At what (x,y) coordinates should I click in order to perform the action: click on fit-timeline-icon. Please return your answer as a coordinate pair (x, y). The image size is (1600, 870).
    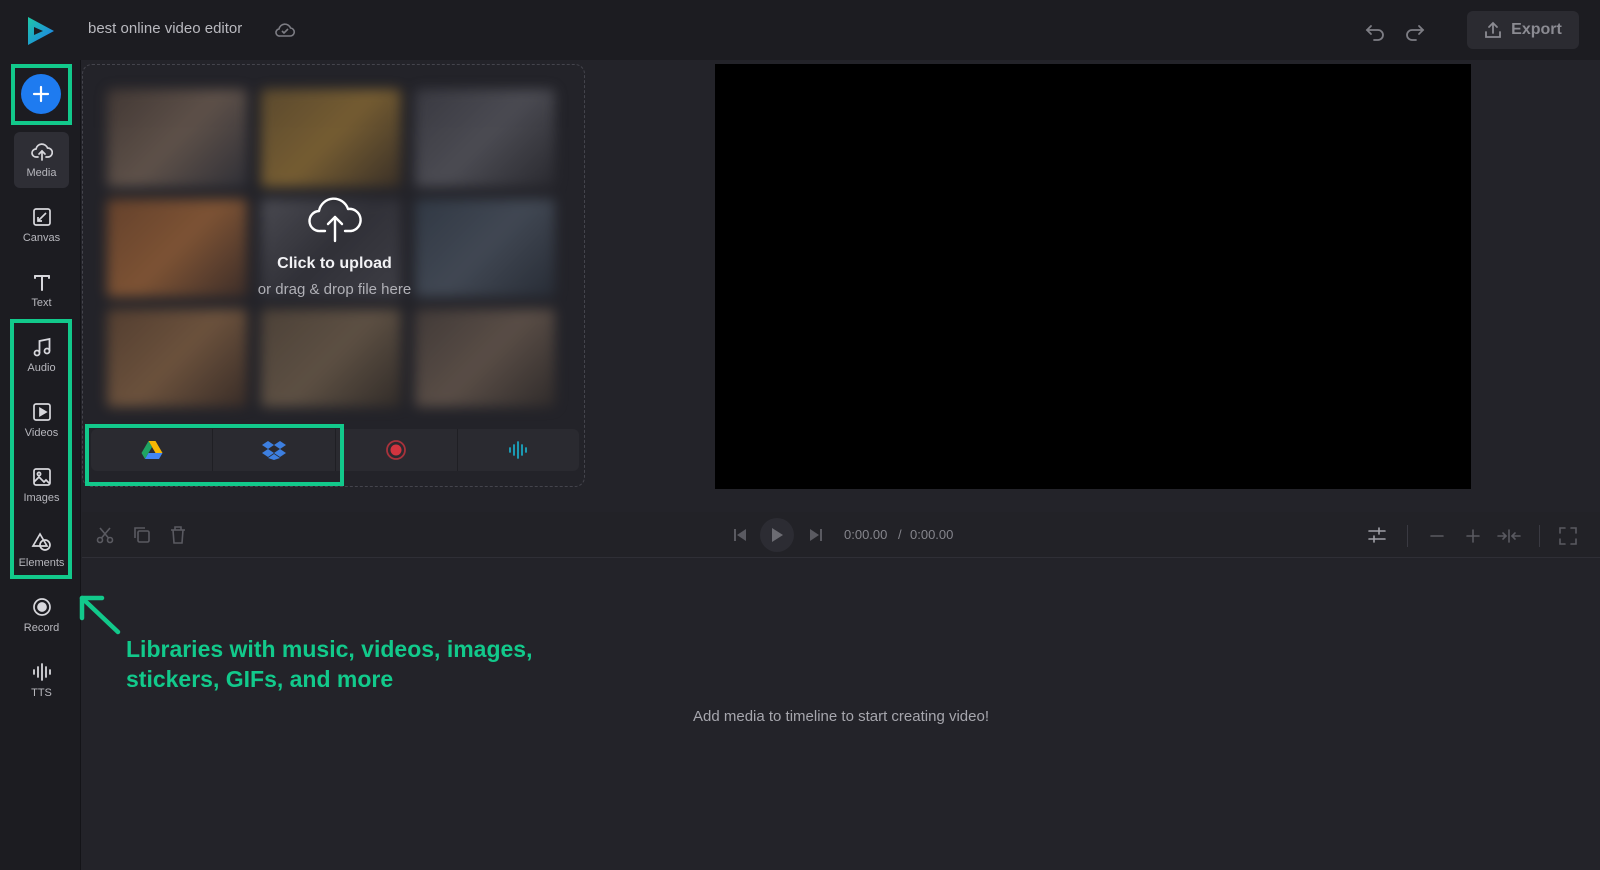
    Looking at the image, I should click on (1509, 536).